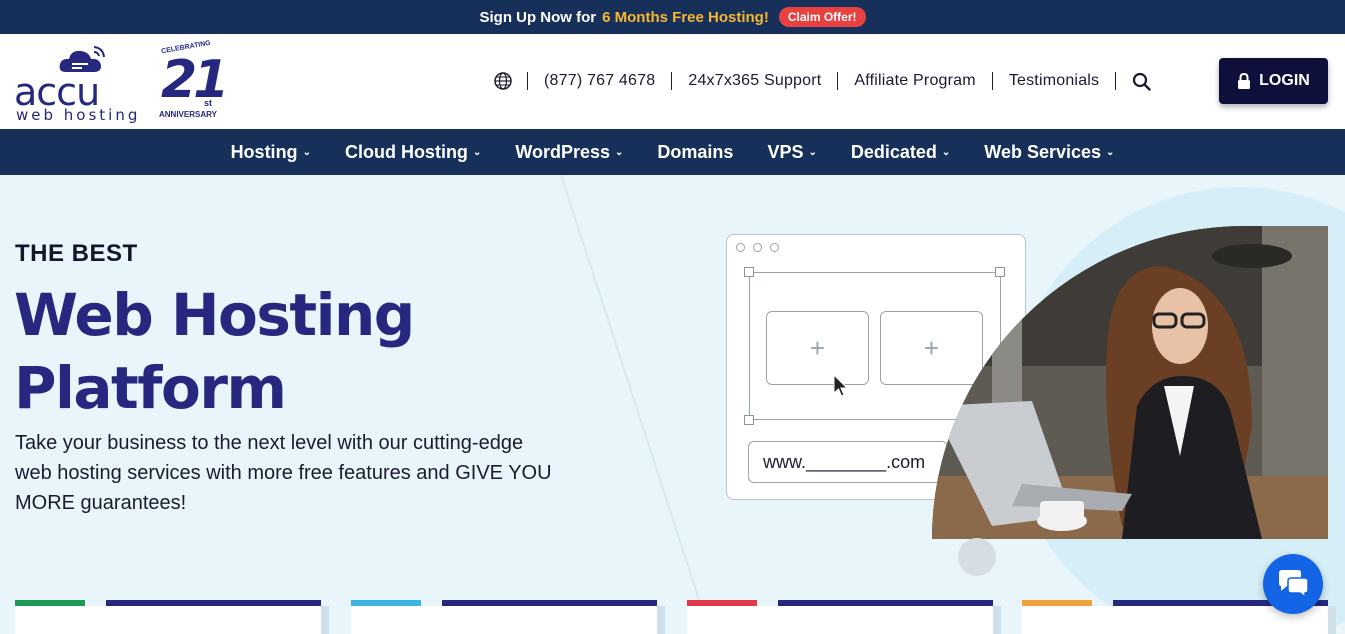  I want to click on cursor-icon, so click(841, 385).